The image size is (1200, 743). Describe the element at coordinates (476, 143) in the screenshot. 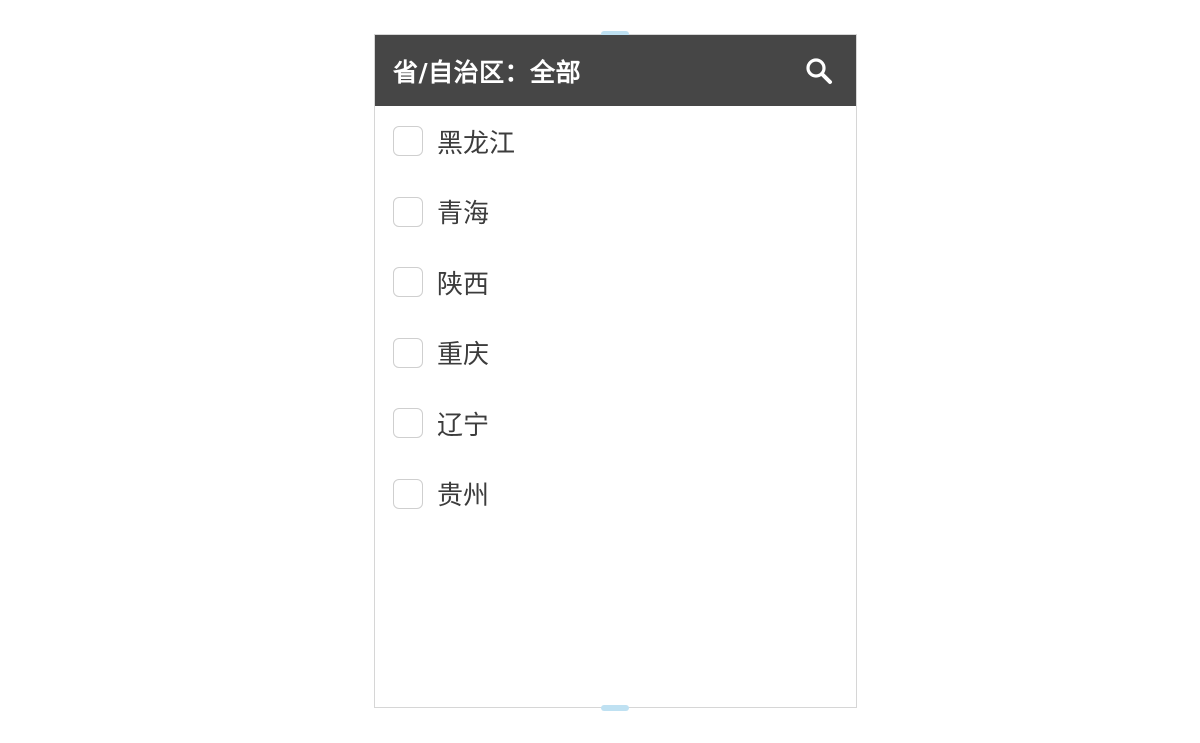

I see `province-label: 黑龙江` at that location.